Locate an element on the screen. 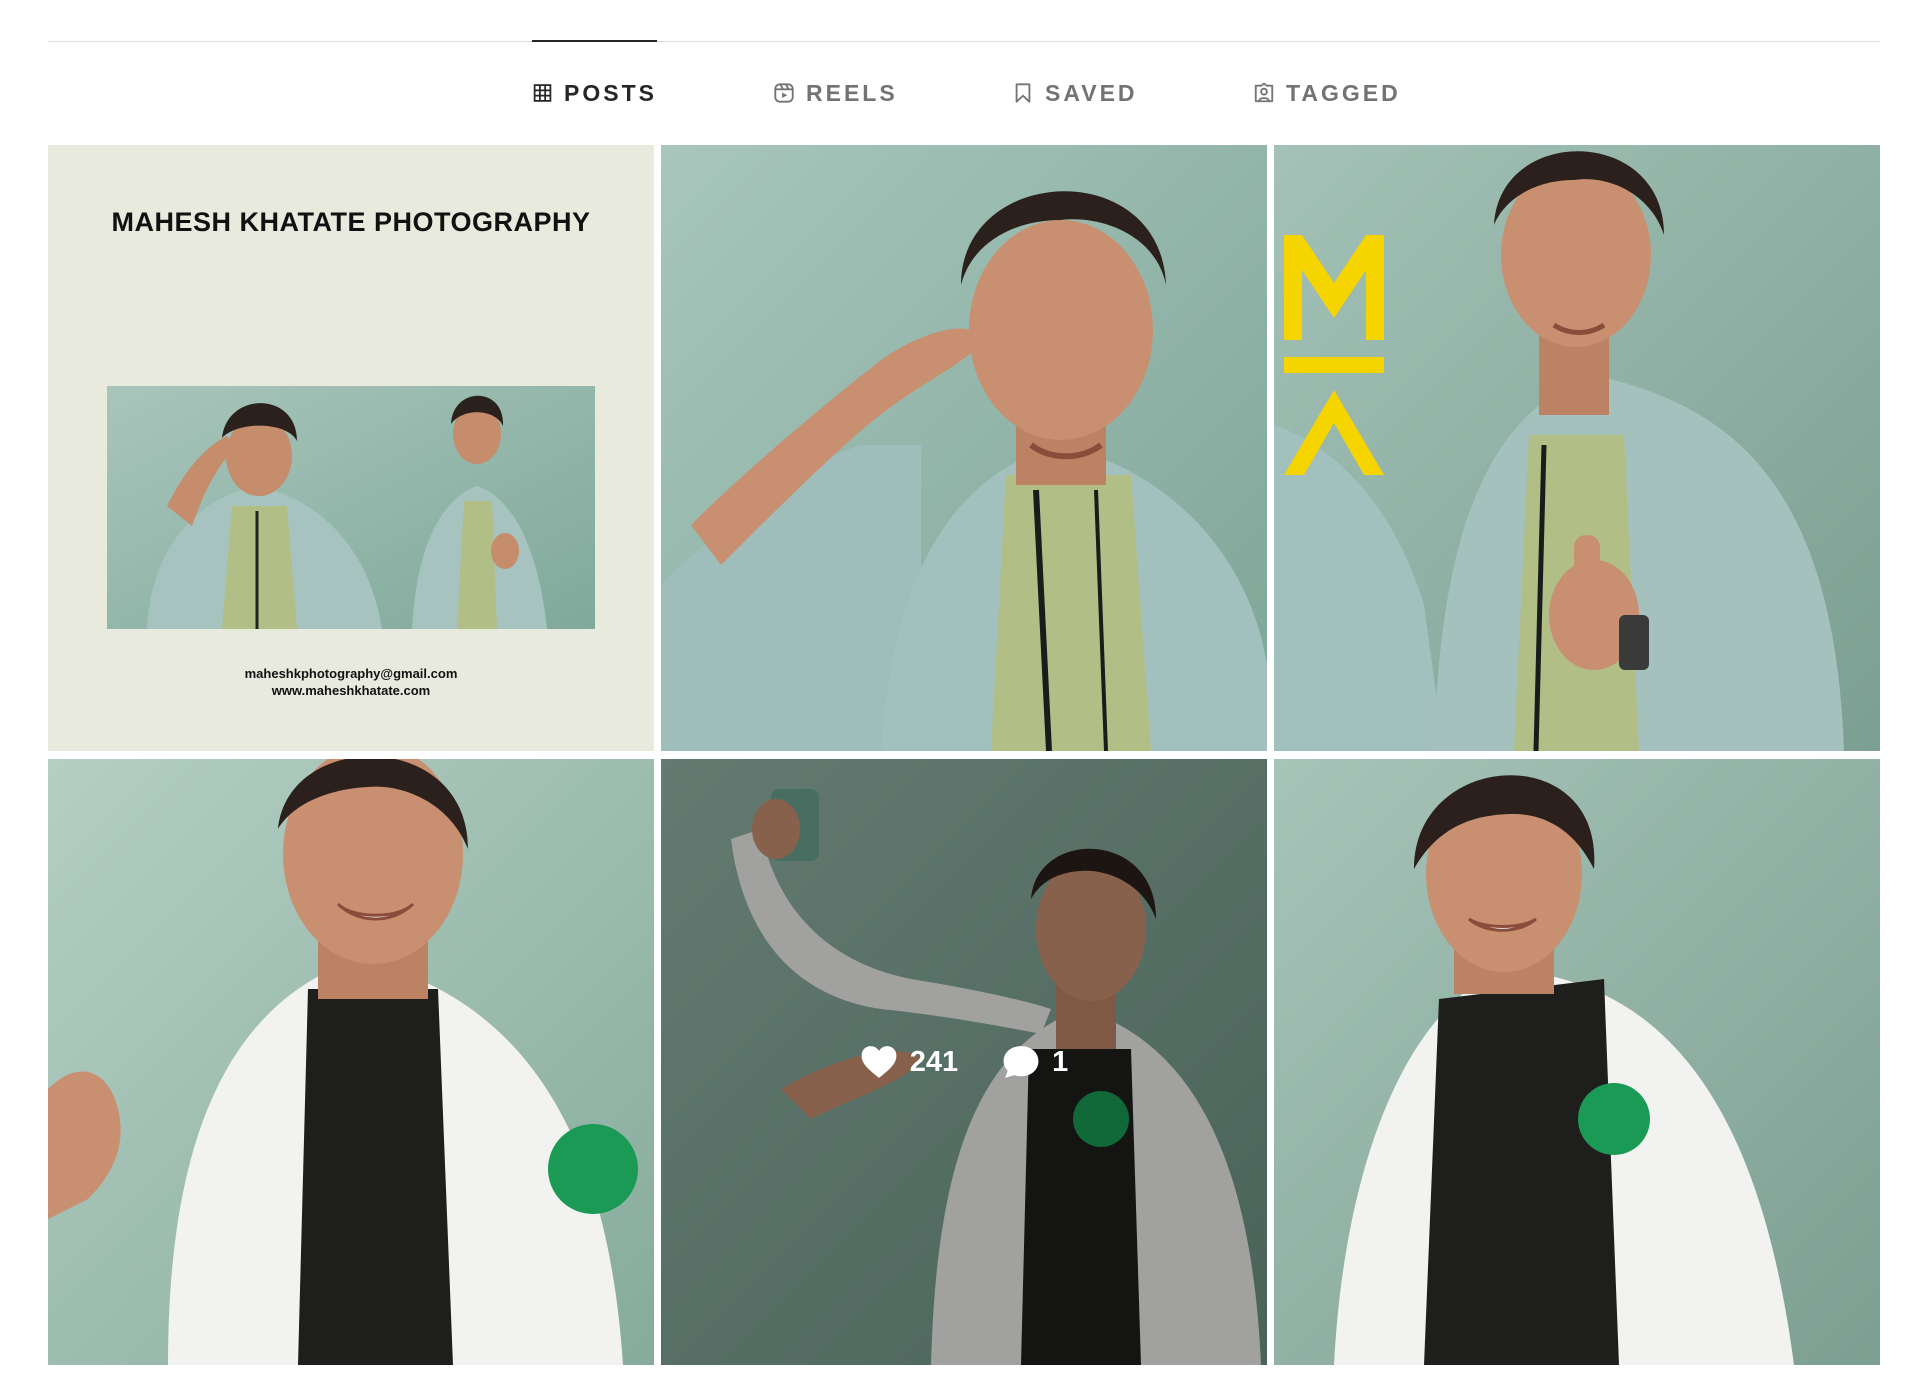 The height and width of the screenshot is (1387, 1920). tagged-person-icon is located at coordinates (1264, 92).